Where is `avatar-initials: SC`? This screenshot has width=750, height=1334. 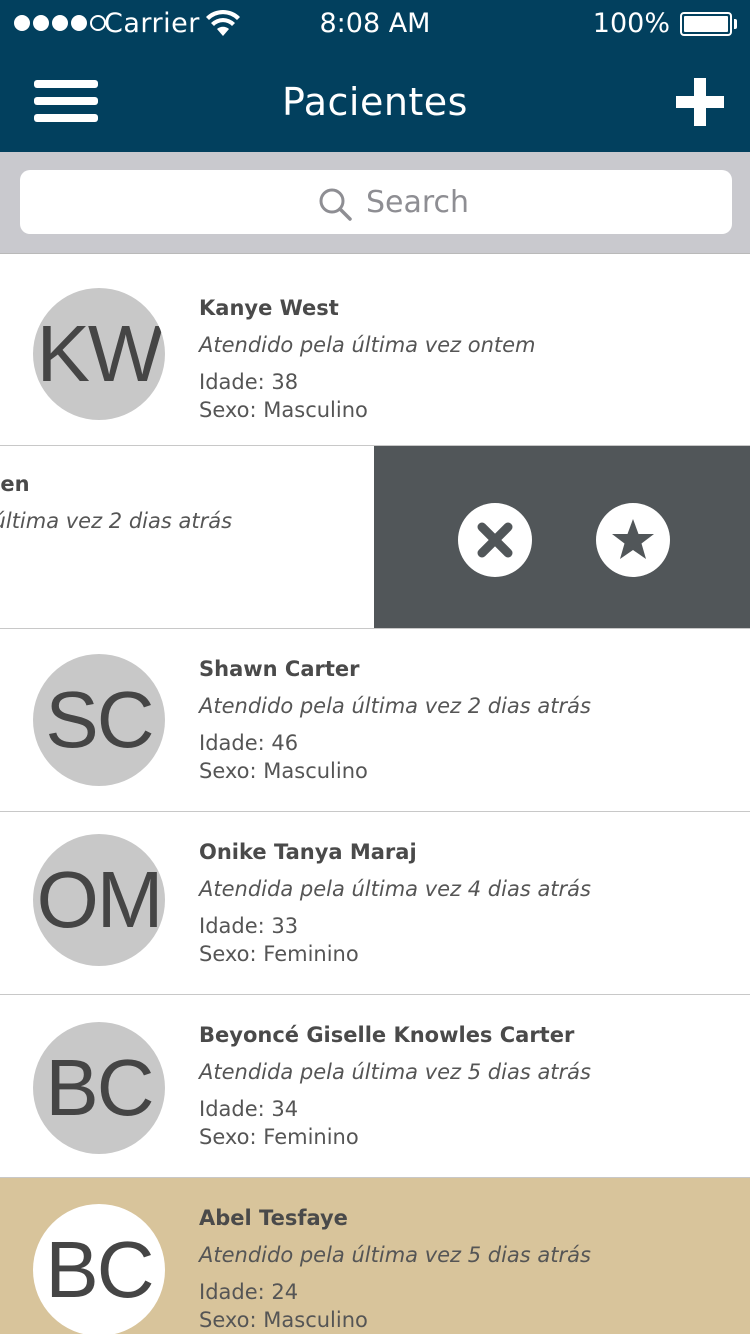
avatar-initials: SC is located at coordinates (99, 719).